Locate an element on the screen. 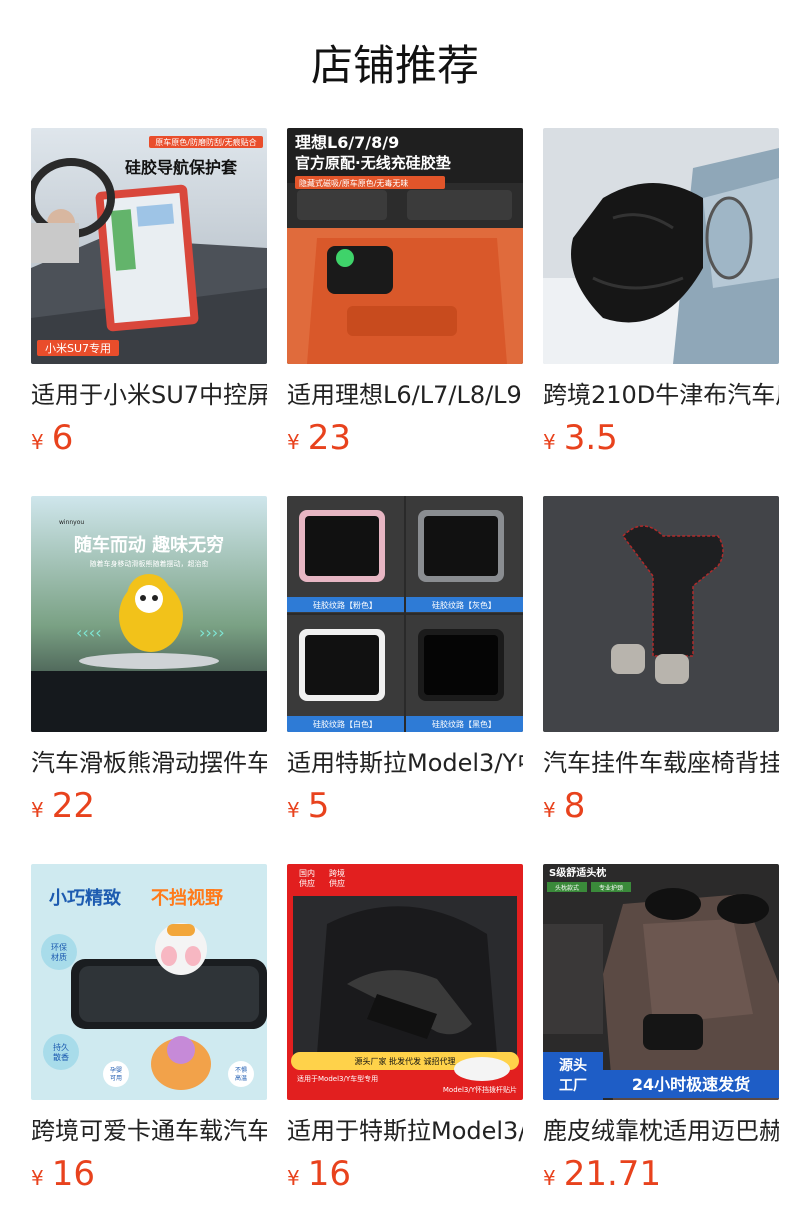 This screenshot has height=1232, width=790. svg-text: 硅胶纹路【灰色】 is located at coordinates (464, 605).